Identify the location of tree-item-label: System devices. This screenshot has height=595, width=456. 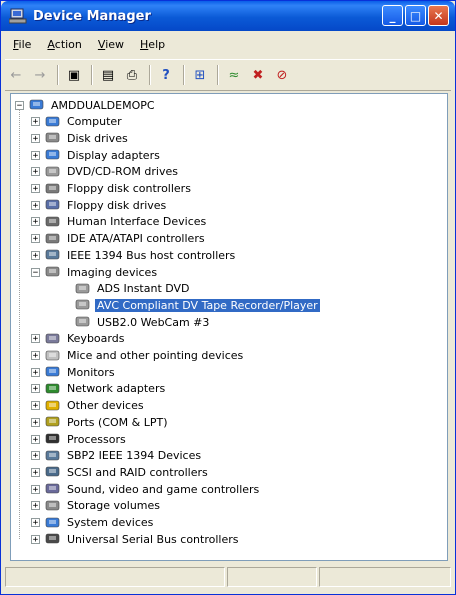
(110, 522).